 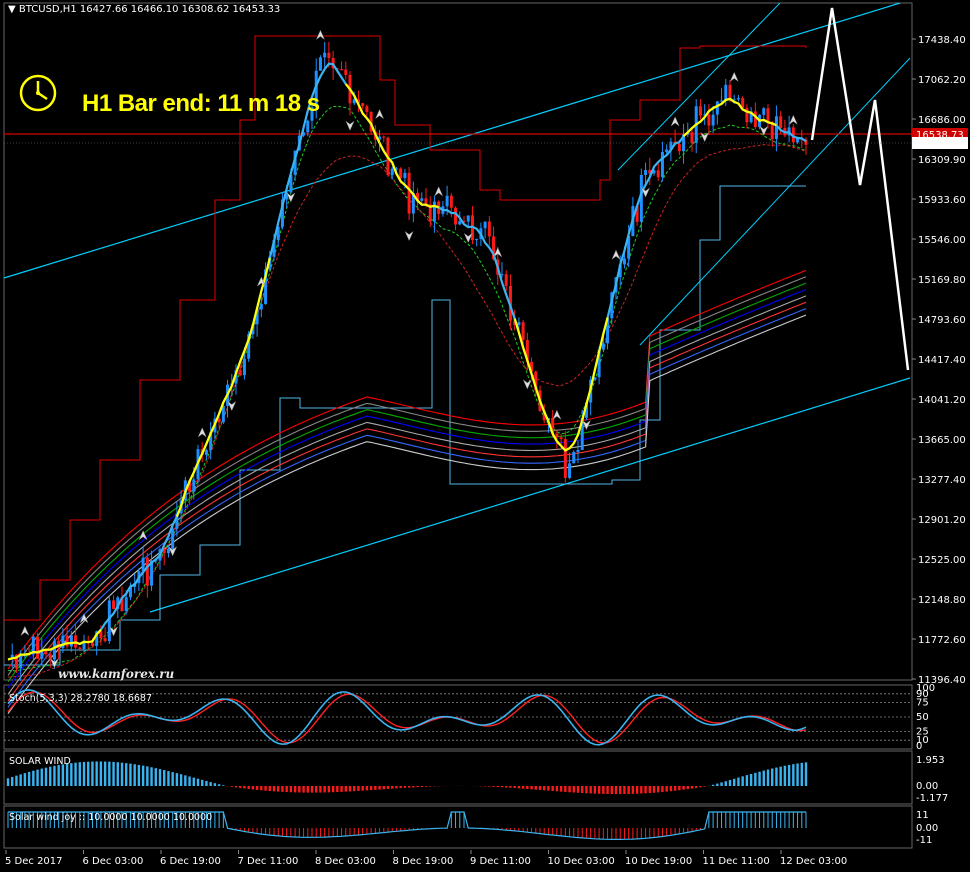 I want to click on price-tick-label: 16309.90, so click(x=942, y=160).